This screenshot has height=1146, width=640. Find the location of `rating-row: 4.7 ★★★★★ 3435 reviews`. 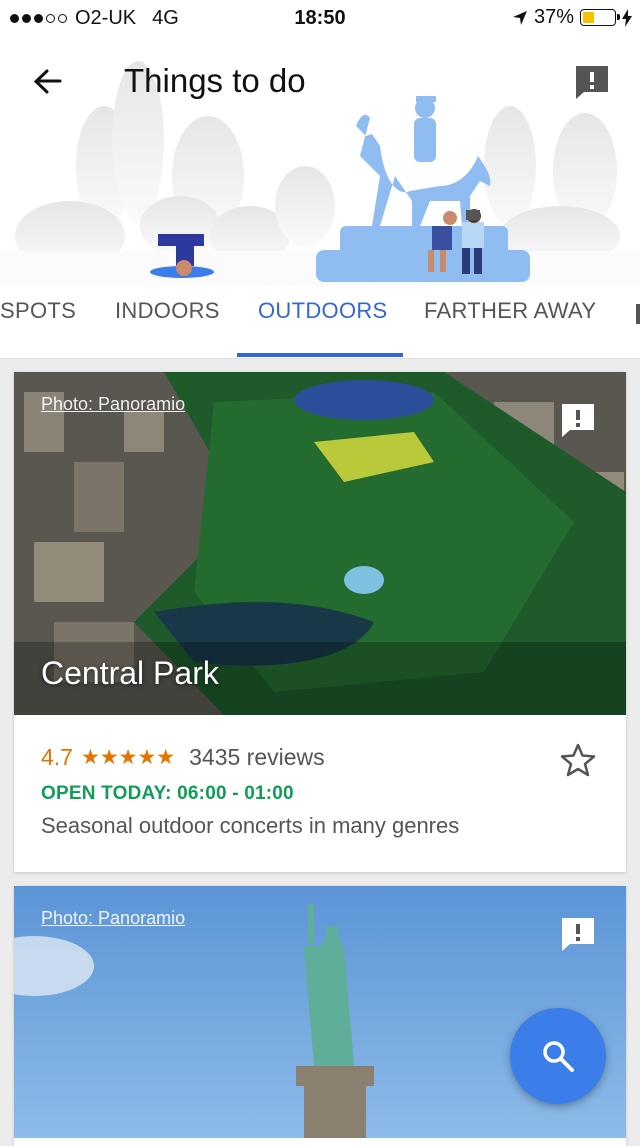

rating-row: 4.7 ★★★★★ 3435 reviews is located at coordinates (250, 757).